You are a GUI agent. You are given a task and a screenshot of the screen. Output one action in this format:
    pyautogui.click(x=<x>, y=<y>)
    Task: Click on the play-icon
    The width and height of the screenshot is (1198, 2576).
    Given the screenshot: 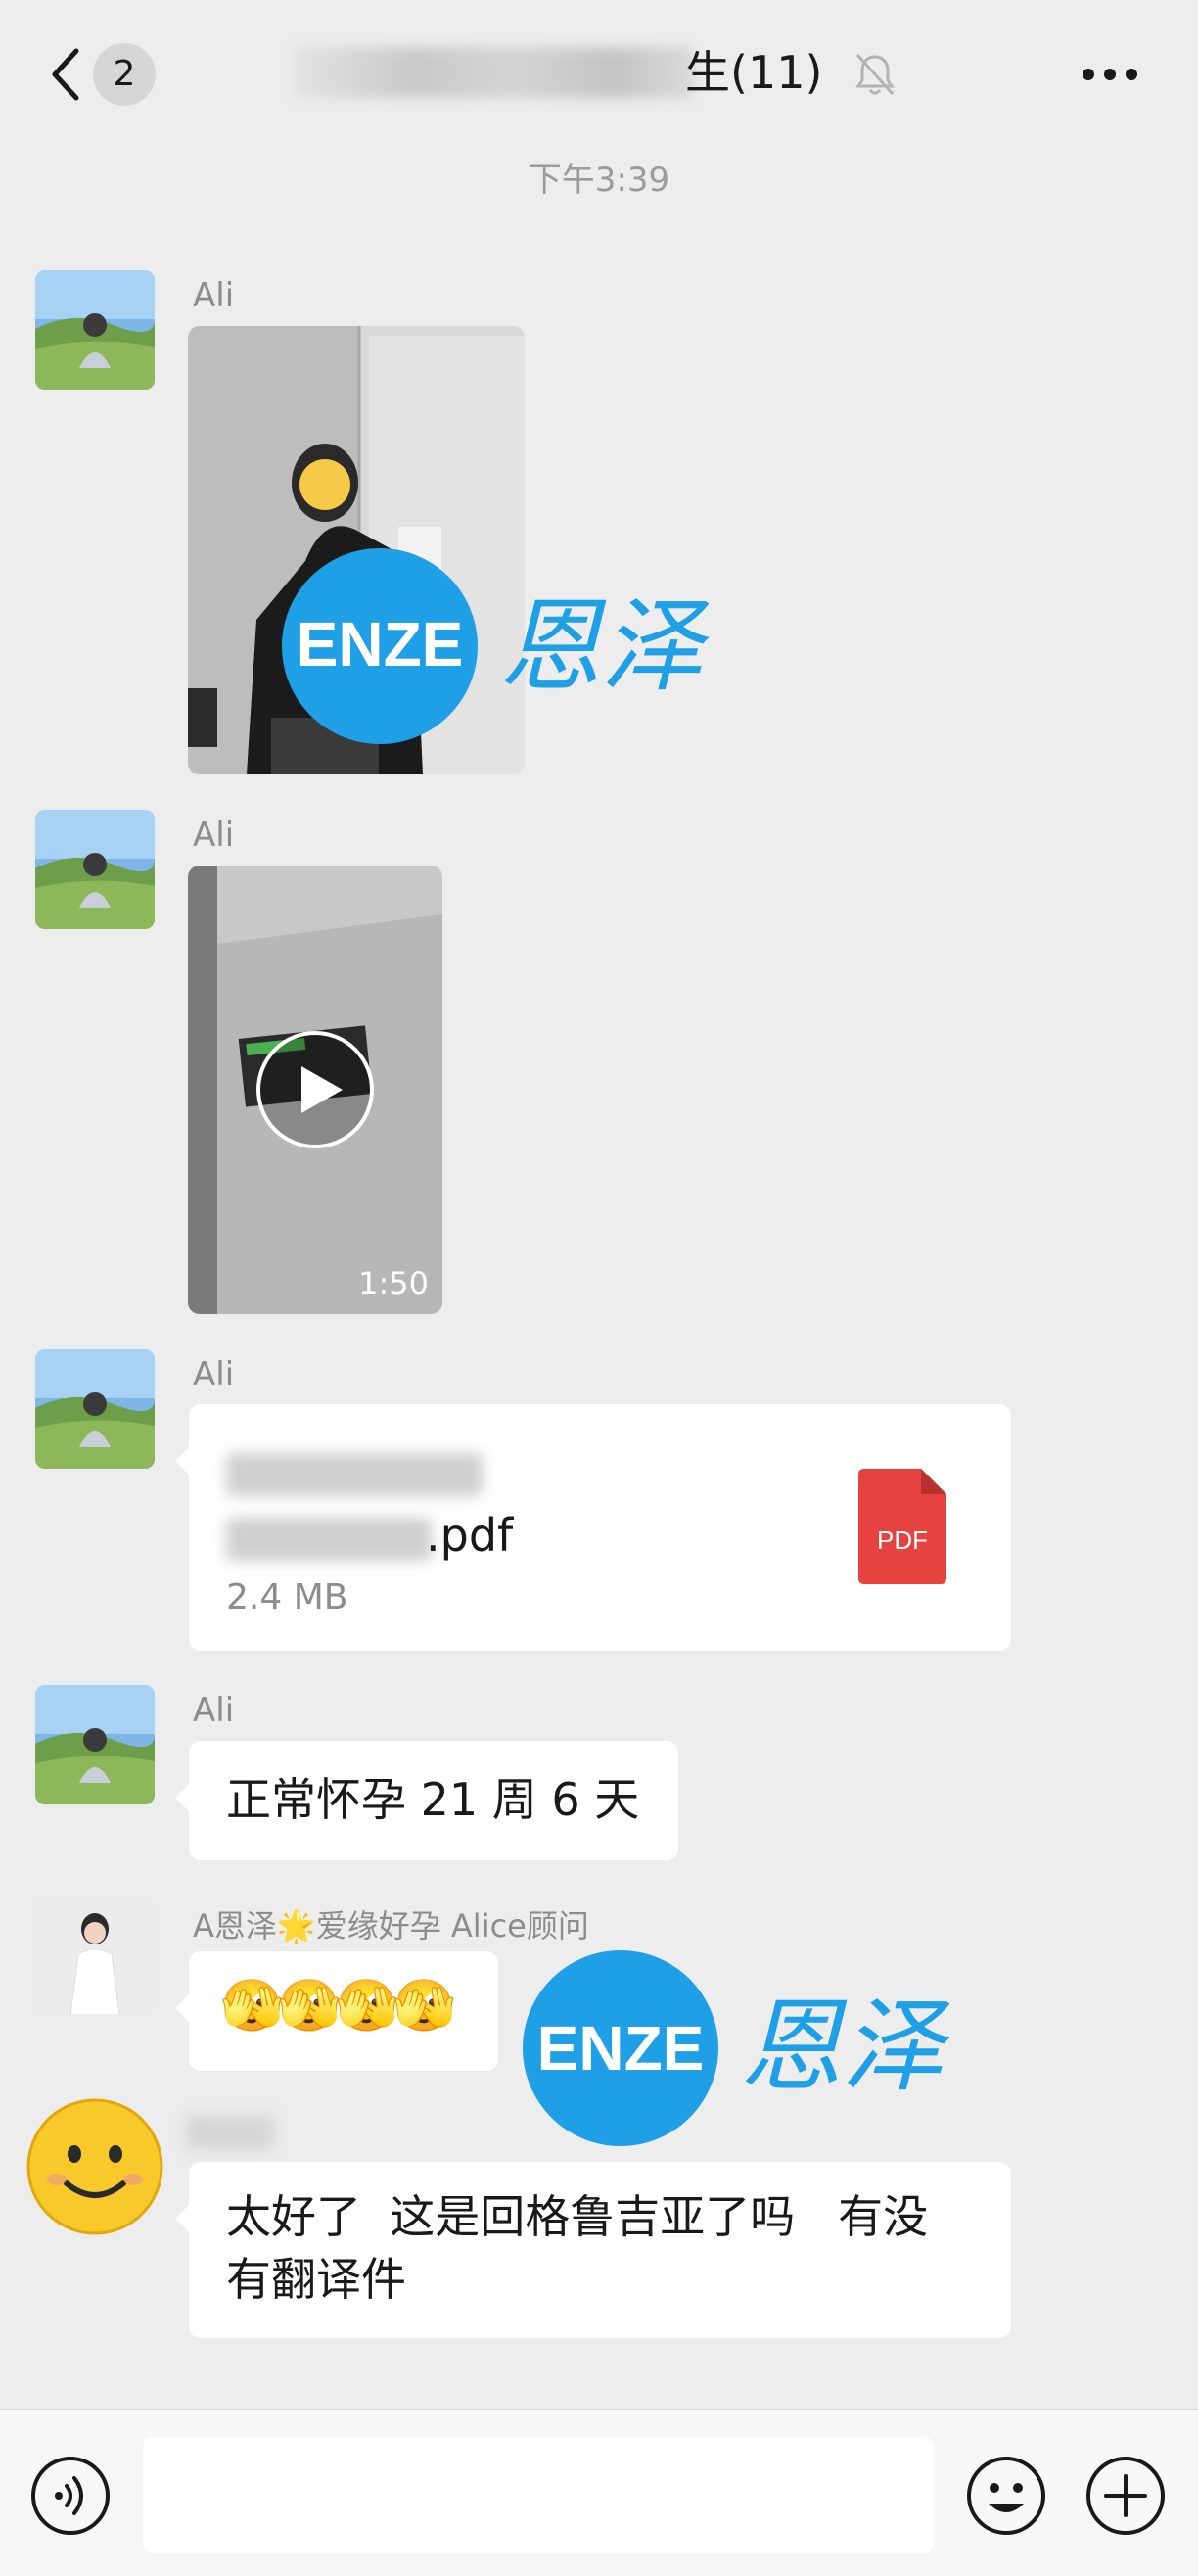 What is the action you would take?
    pyautogui.click(x=315, y=1089)
    